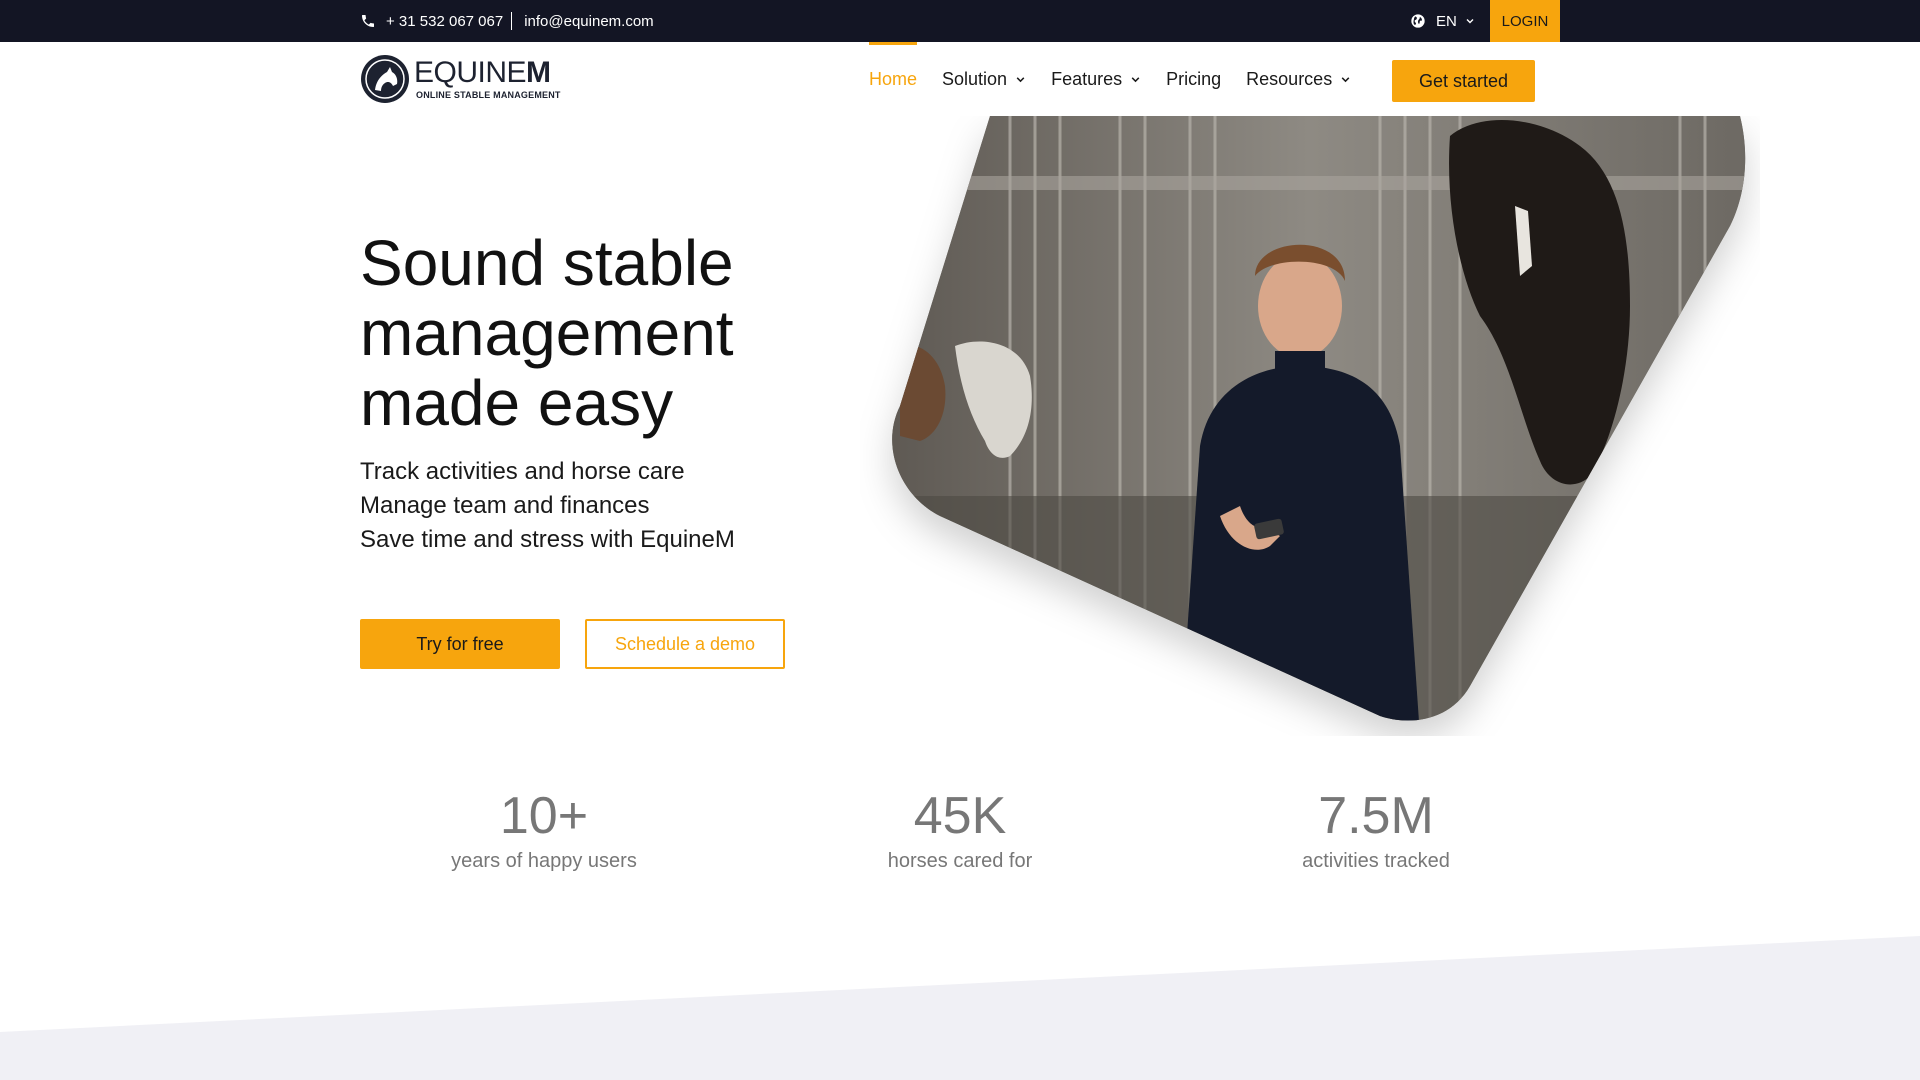 This screenshot has width=1920, height=1080. Describe the element at coordinates (893, 79) in the screenshot. I see `nav-home: Home` at that location.